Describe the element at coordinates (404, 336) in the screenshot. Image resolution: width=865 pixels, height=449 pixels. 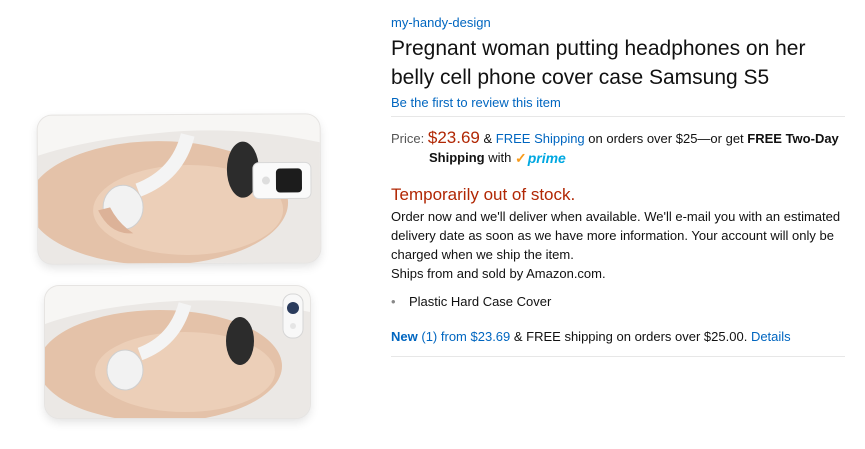
I see `new-offers-link: New` at that location.